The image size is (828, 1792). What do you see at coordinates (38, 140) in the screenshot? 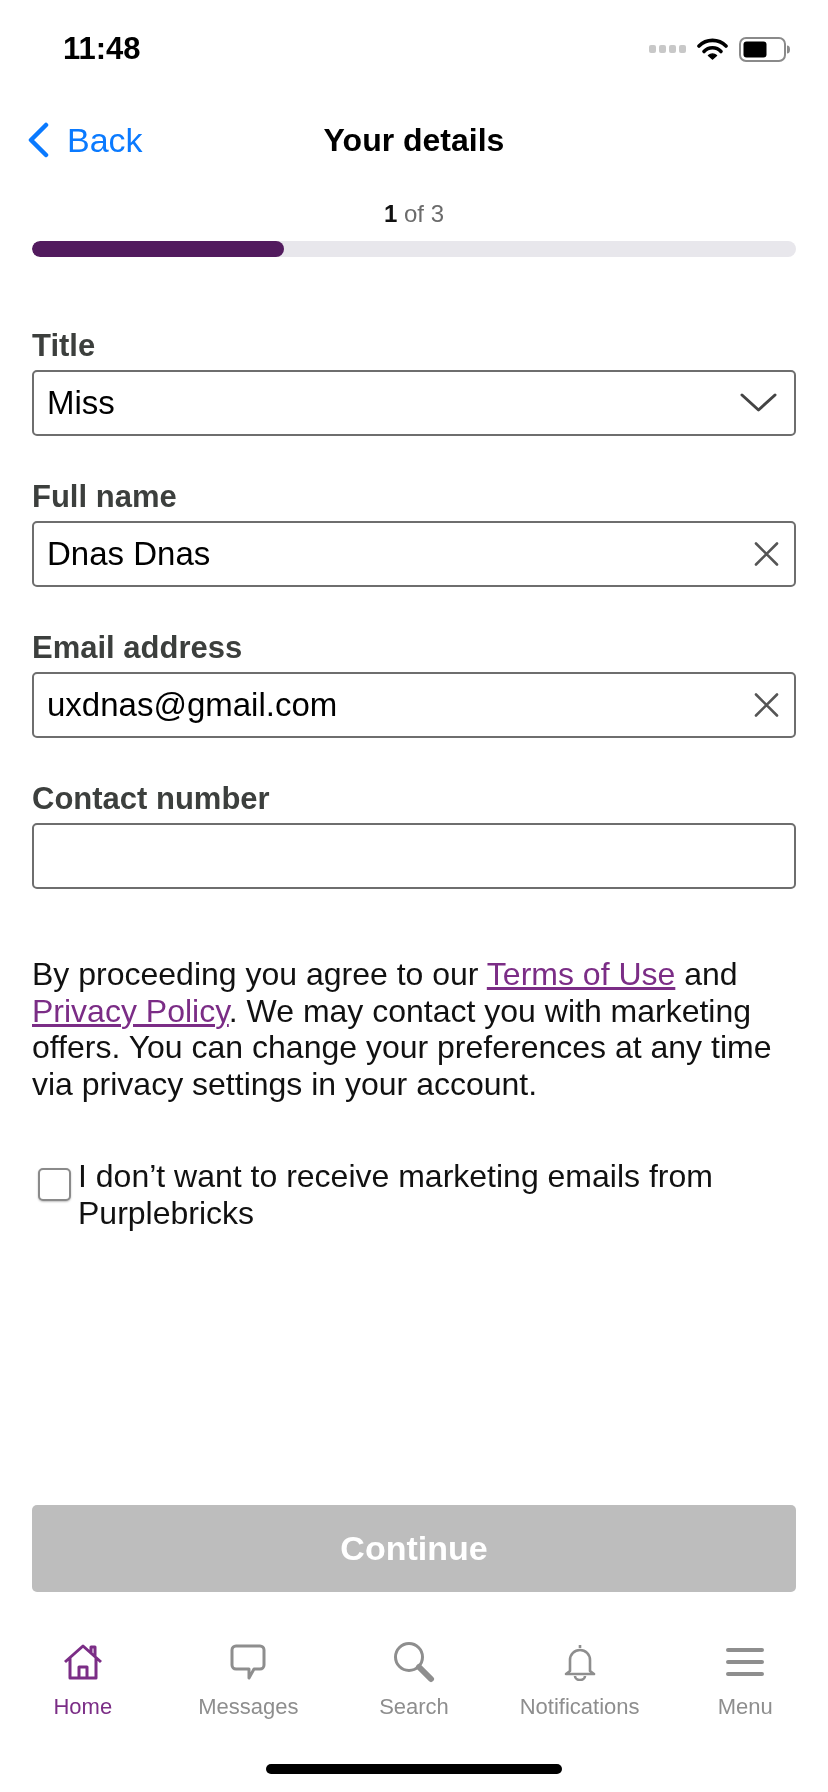
I see `back-chevron-icon` at bounding box center [38, 140].